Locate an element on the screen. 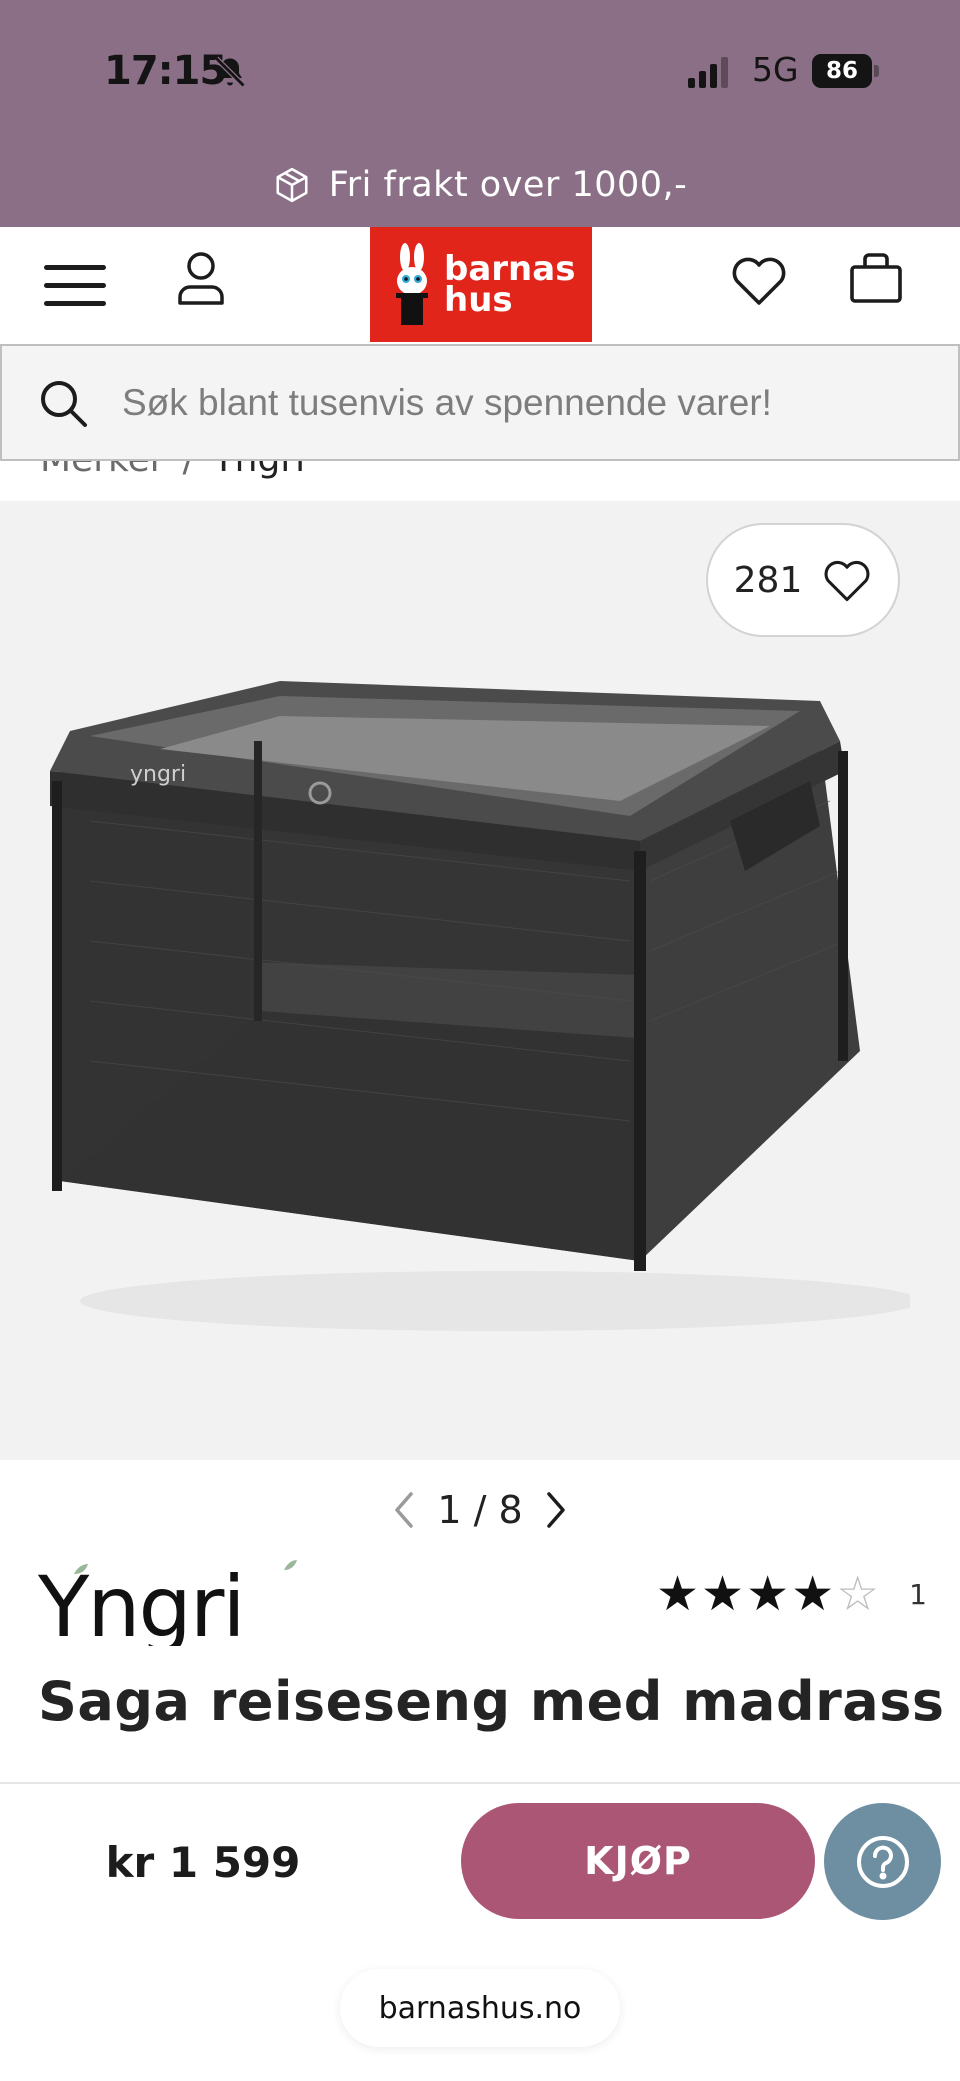 The width and height of the screenshot is (960, 2081). rating-stars: ★★★★☆ is located at coordinates (768, 1594).